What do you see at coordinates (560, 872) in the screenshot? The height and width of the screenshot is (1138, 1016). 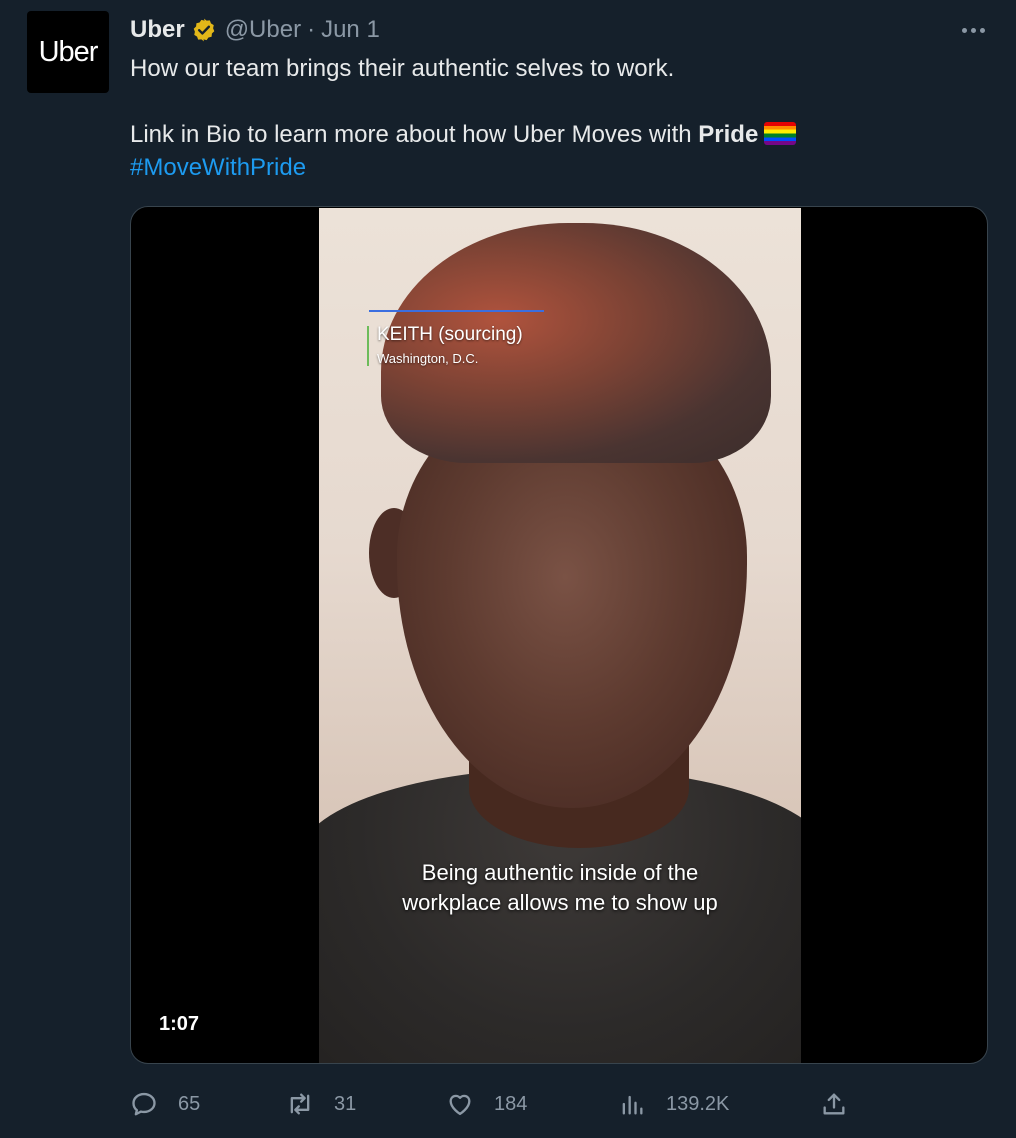 I see `subtitle-line-1: Being authentic inside of the` at bounding box center [560, 872].